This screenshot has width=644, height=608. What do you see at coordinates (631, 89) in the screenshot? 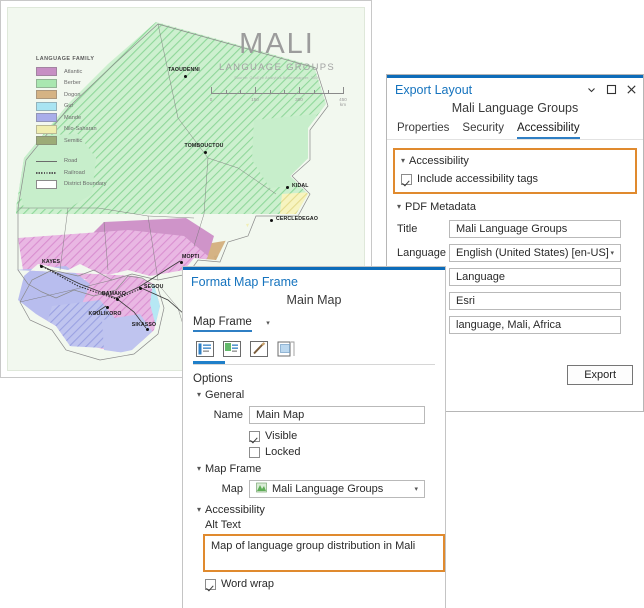
I see `close-icon` at bounding box center [631, 89].